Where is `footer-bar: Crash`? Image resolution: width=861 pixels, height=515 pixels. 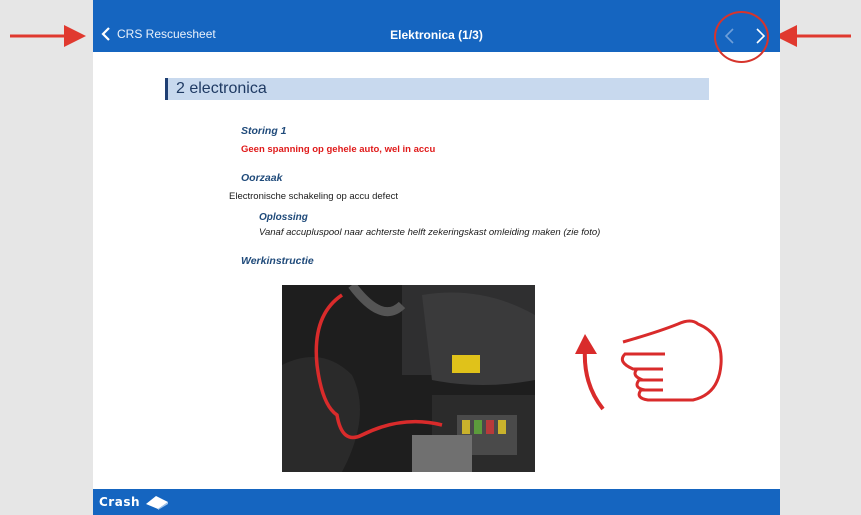
footer-bar: Crash is located at coordinates (436, 502).